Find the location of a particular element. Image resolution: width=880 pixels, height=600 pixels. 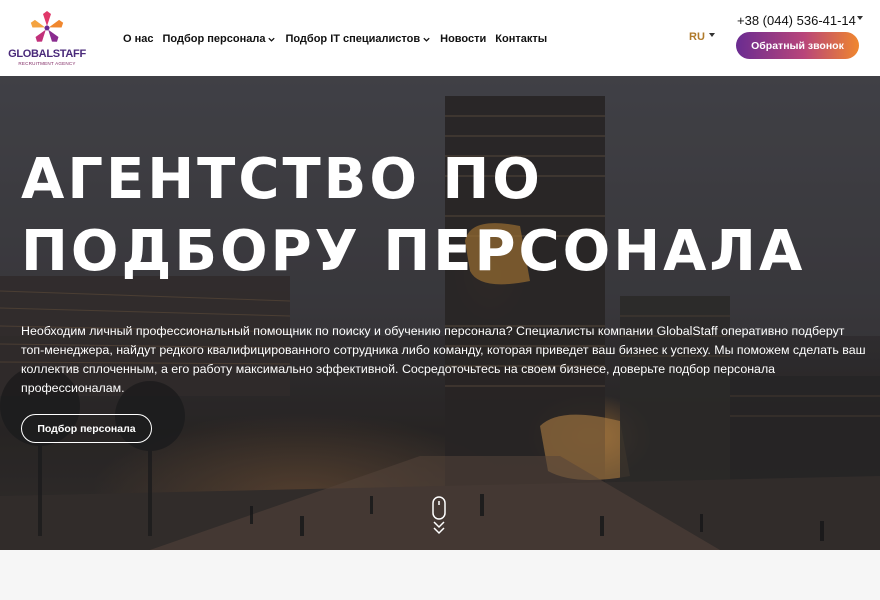

nav-item-label: Подбор персонала is located at coordinates (214, 39).